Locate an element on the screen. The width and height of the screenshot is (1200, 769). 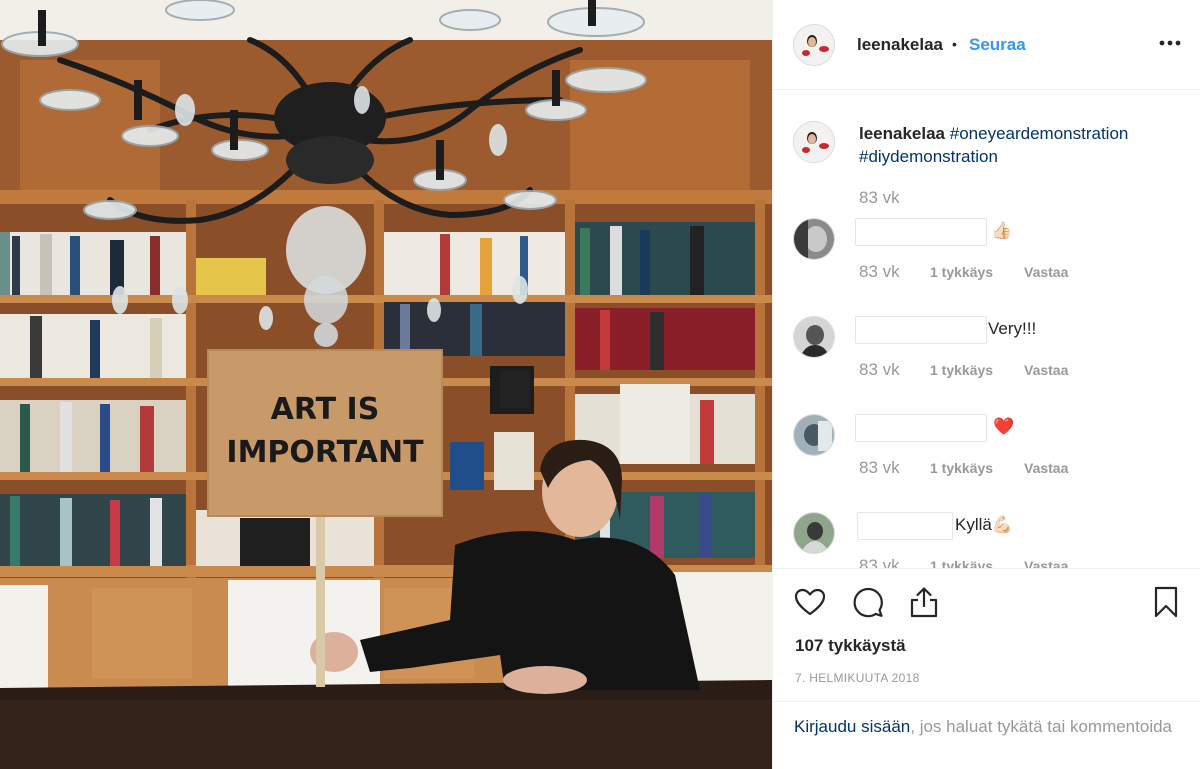
comment-item: Very!!! 83 vk 1 tykkäys Vastaa is located at coordinates (986, 365).